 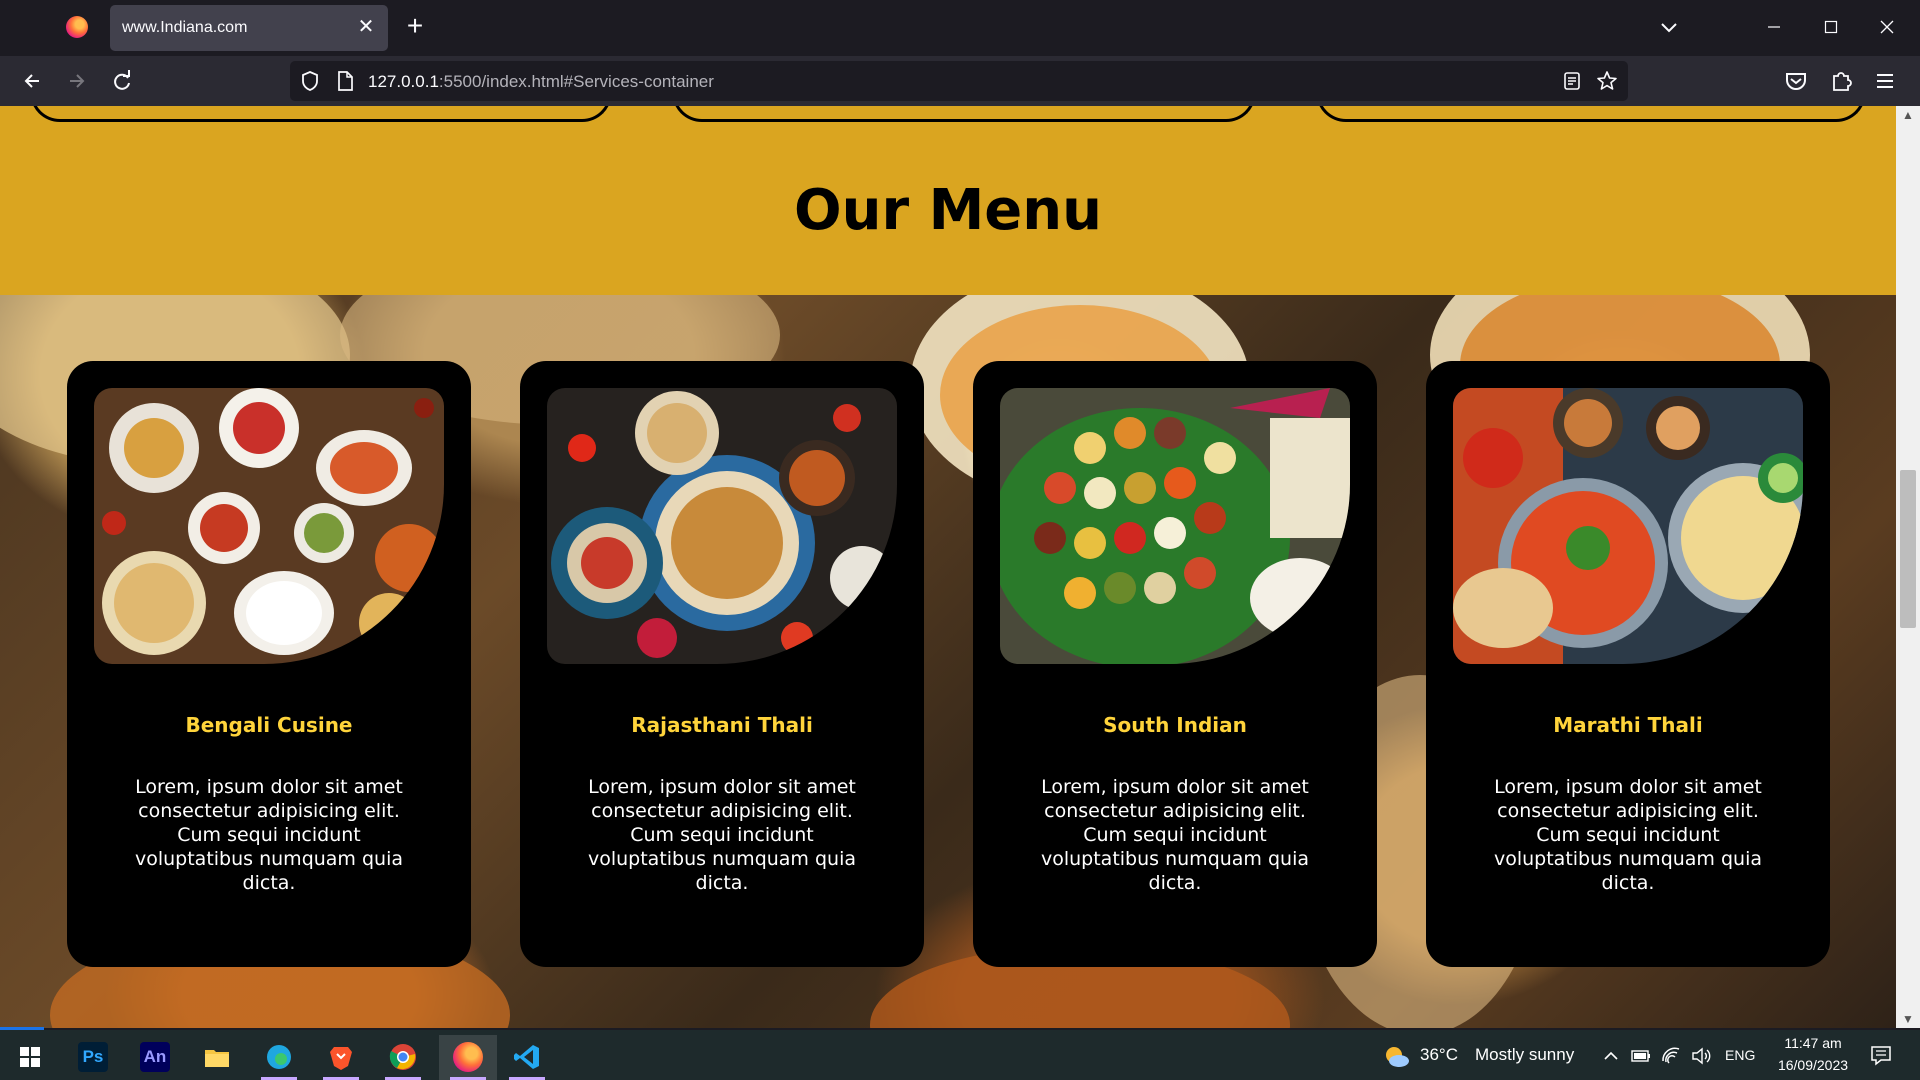 What do you see at coordinates (1611, 1056) in the screenshot?
I see `show-hidden-icons-chevron-up-icon` at bounding box center [1611, 1056].